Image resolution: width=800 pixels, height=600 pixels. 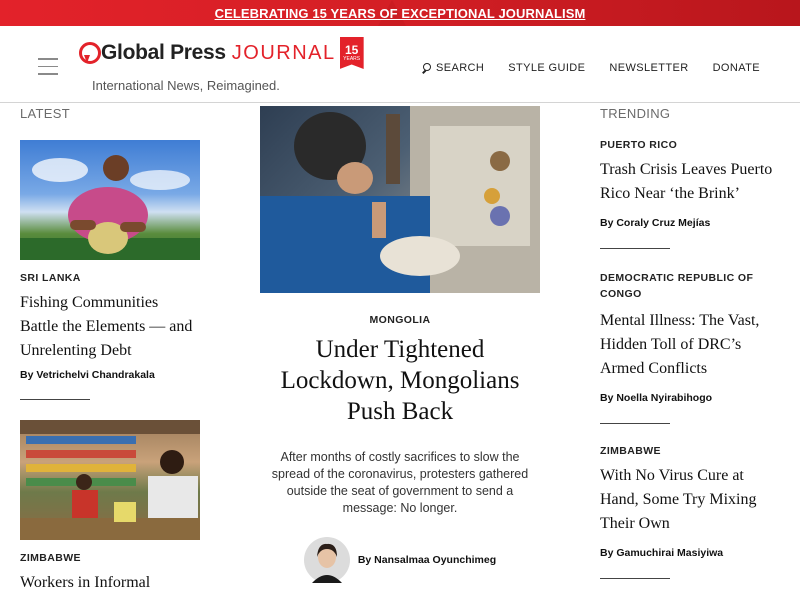 What do you see at coordinates (546, 68) in the screenshot?
I see `style-guide-link: STYLE GUIDE` at bounding box center [546, 68].